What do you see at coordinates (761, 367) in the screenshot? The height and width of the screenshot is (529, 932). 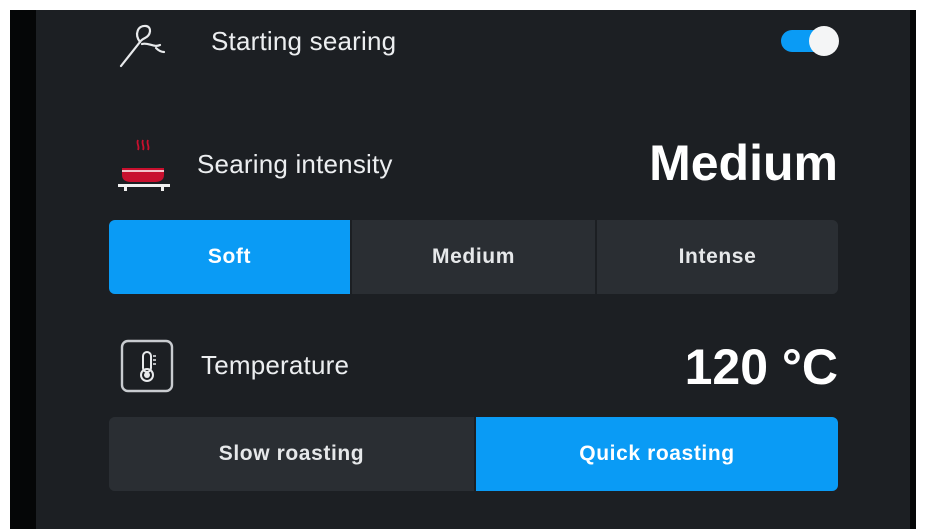 I see `temperature-value: 120 °C` at bounding box center [761, 367].